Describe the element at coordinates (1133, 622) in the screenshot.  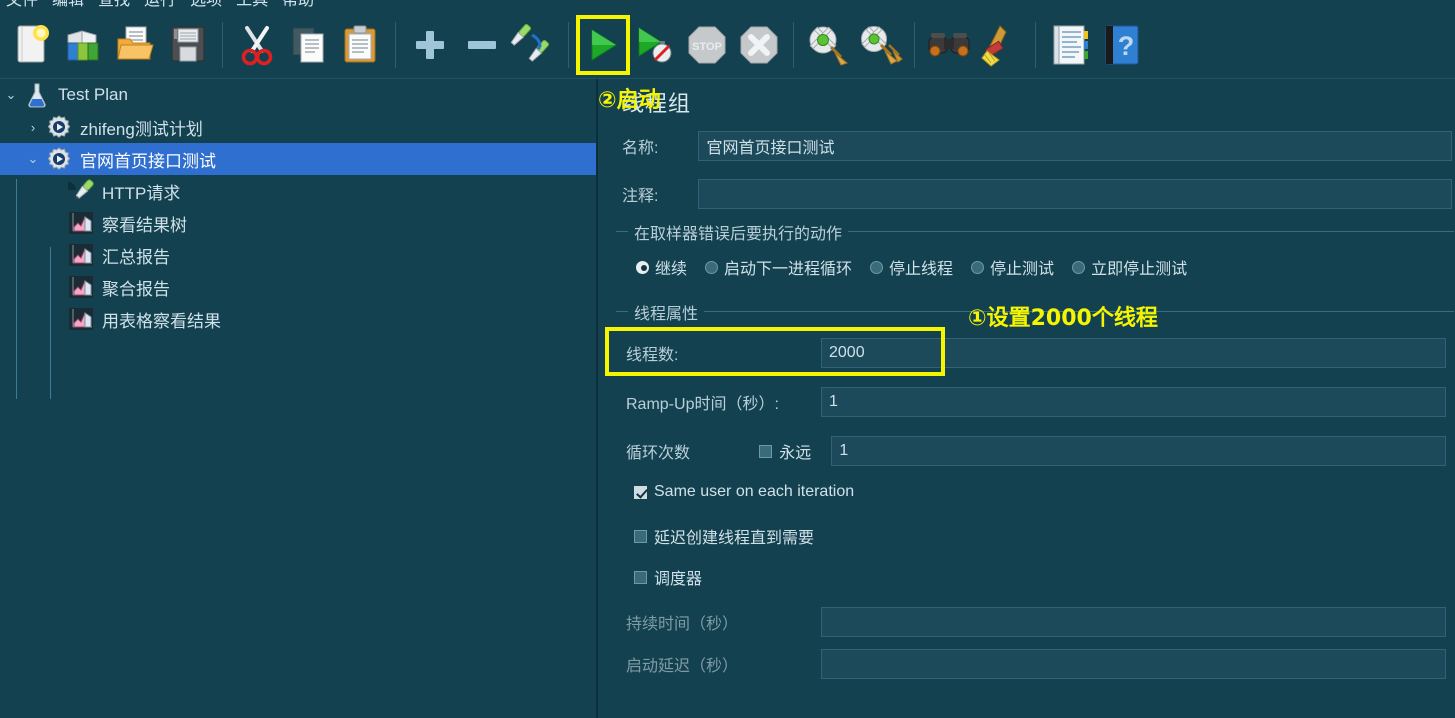
I see `duration-input` at that location.